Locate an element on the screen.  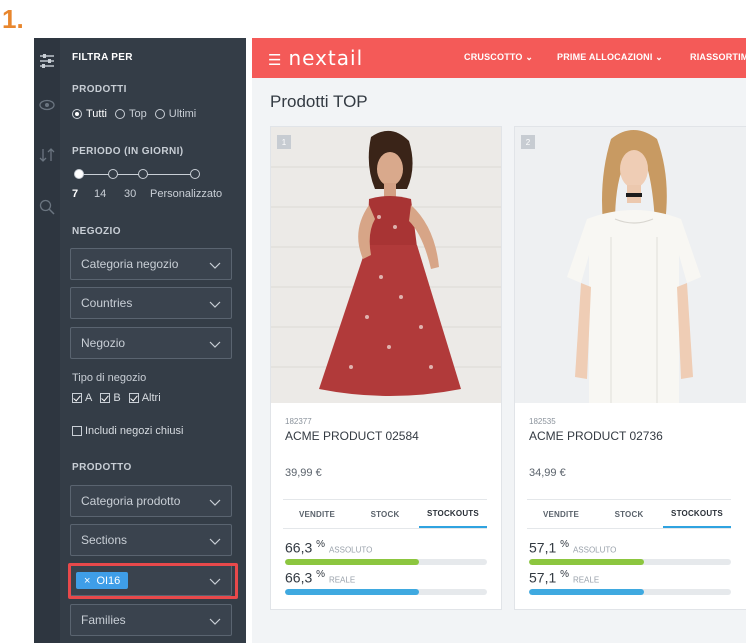
product-category-select: Categoria prodotto is located at coordinates (151, 501).